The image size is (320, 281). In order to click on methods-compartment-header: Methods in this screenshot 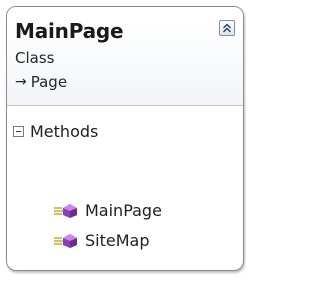, I will do `click(55, 131)`.